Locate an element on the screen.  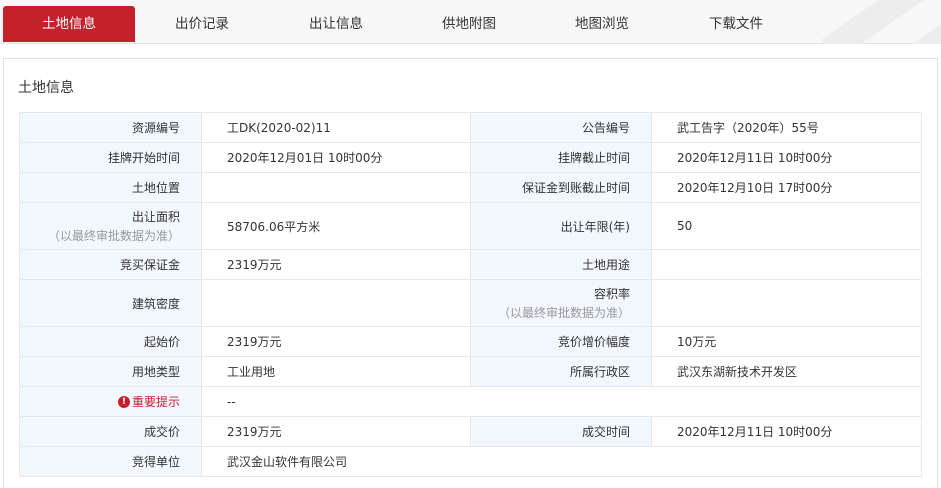
label-transfer-area-text: 出让面积 is located at coordinates (155, 217).